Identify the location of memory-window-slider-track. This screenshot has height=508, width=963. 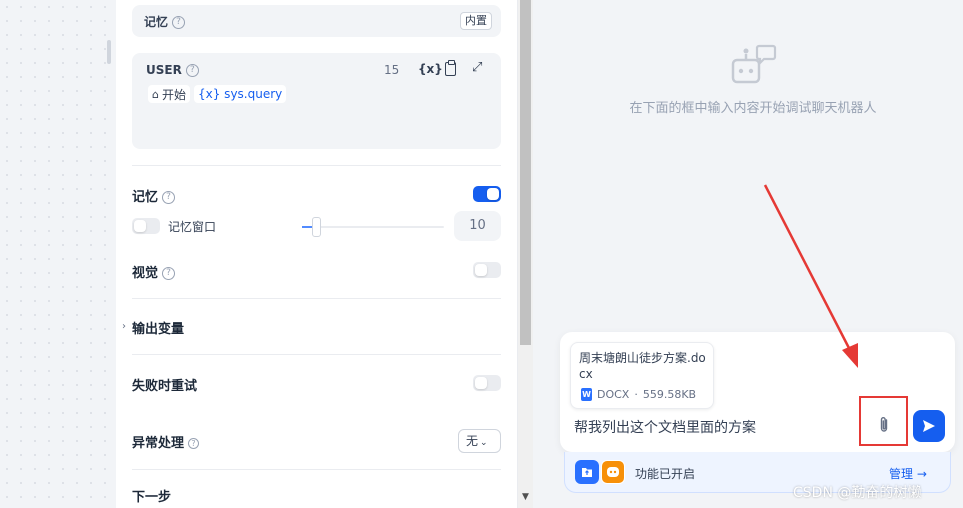
(373, 227).